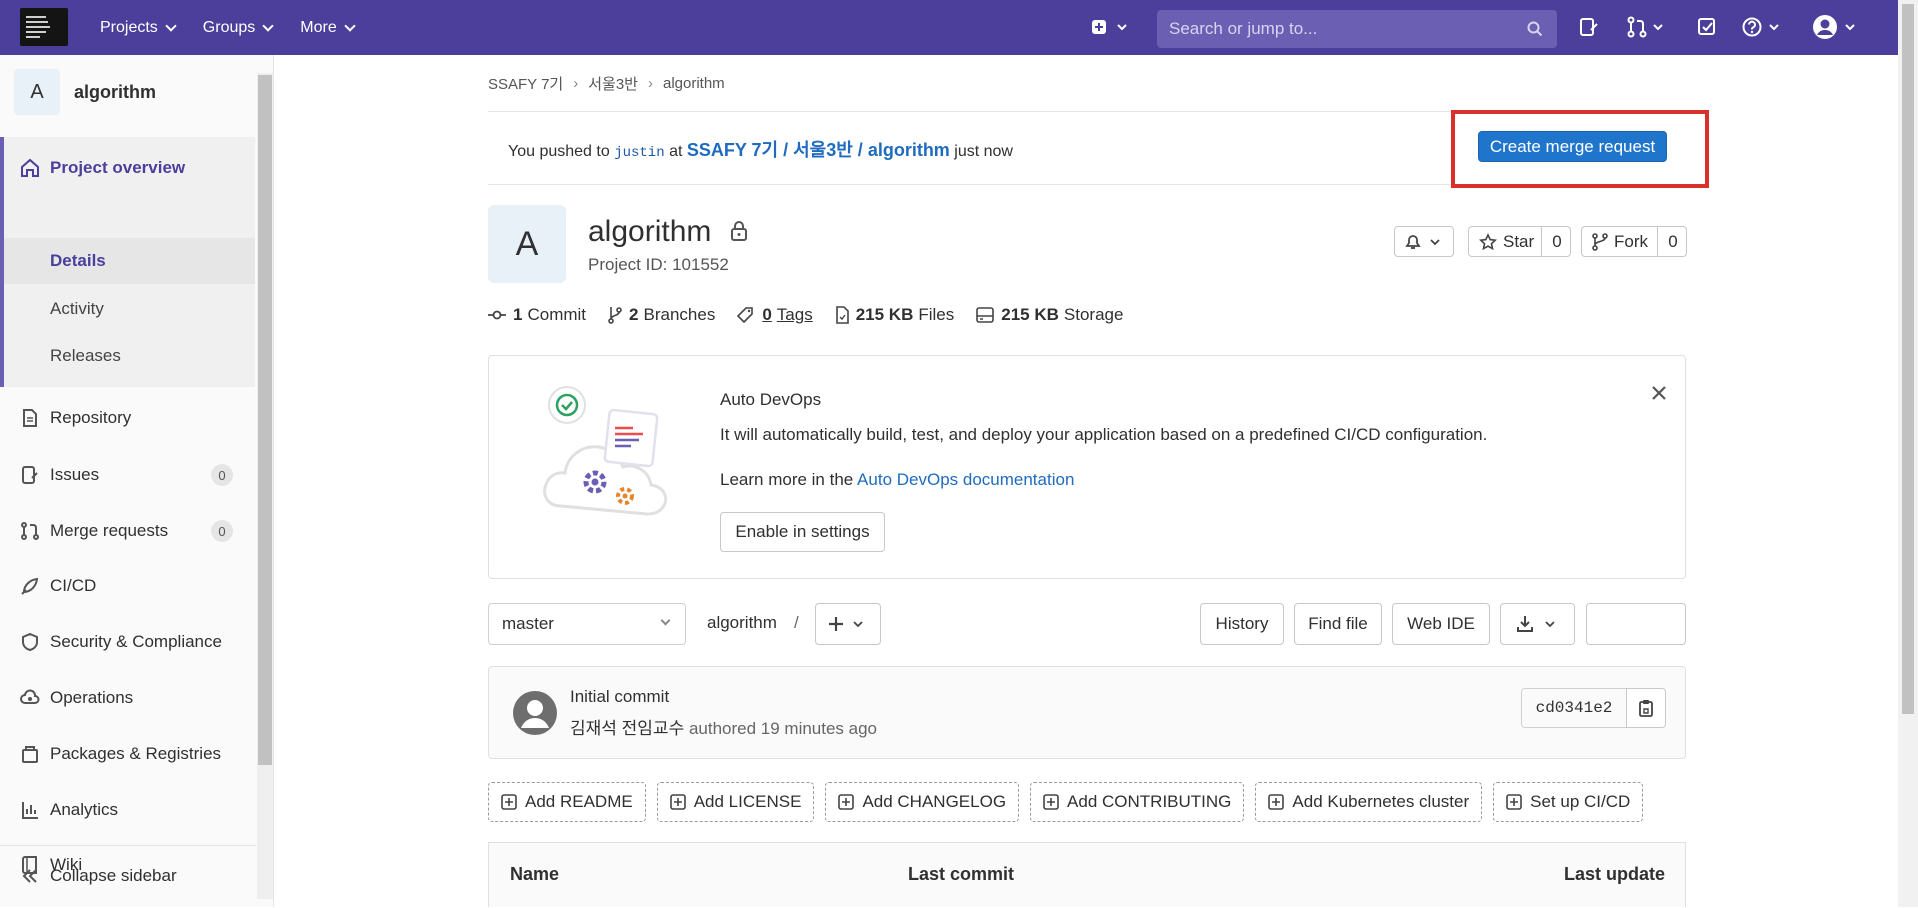 Image resolution: width=1918 pixels, height=908 pixels. What do you see at coordinates (567, 802) in the screenshot?
I see `add-readme-button: Add README` at bounding box center [567, 802].